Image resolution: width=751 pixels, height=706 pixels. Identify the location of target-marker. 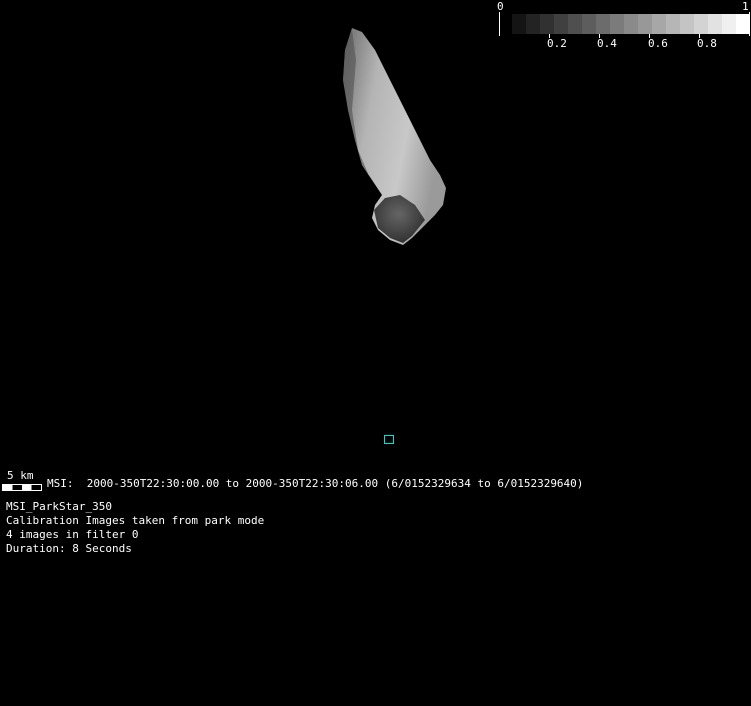
(389, 439).